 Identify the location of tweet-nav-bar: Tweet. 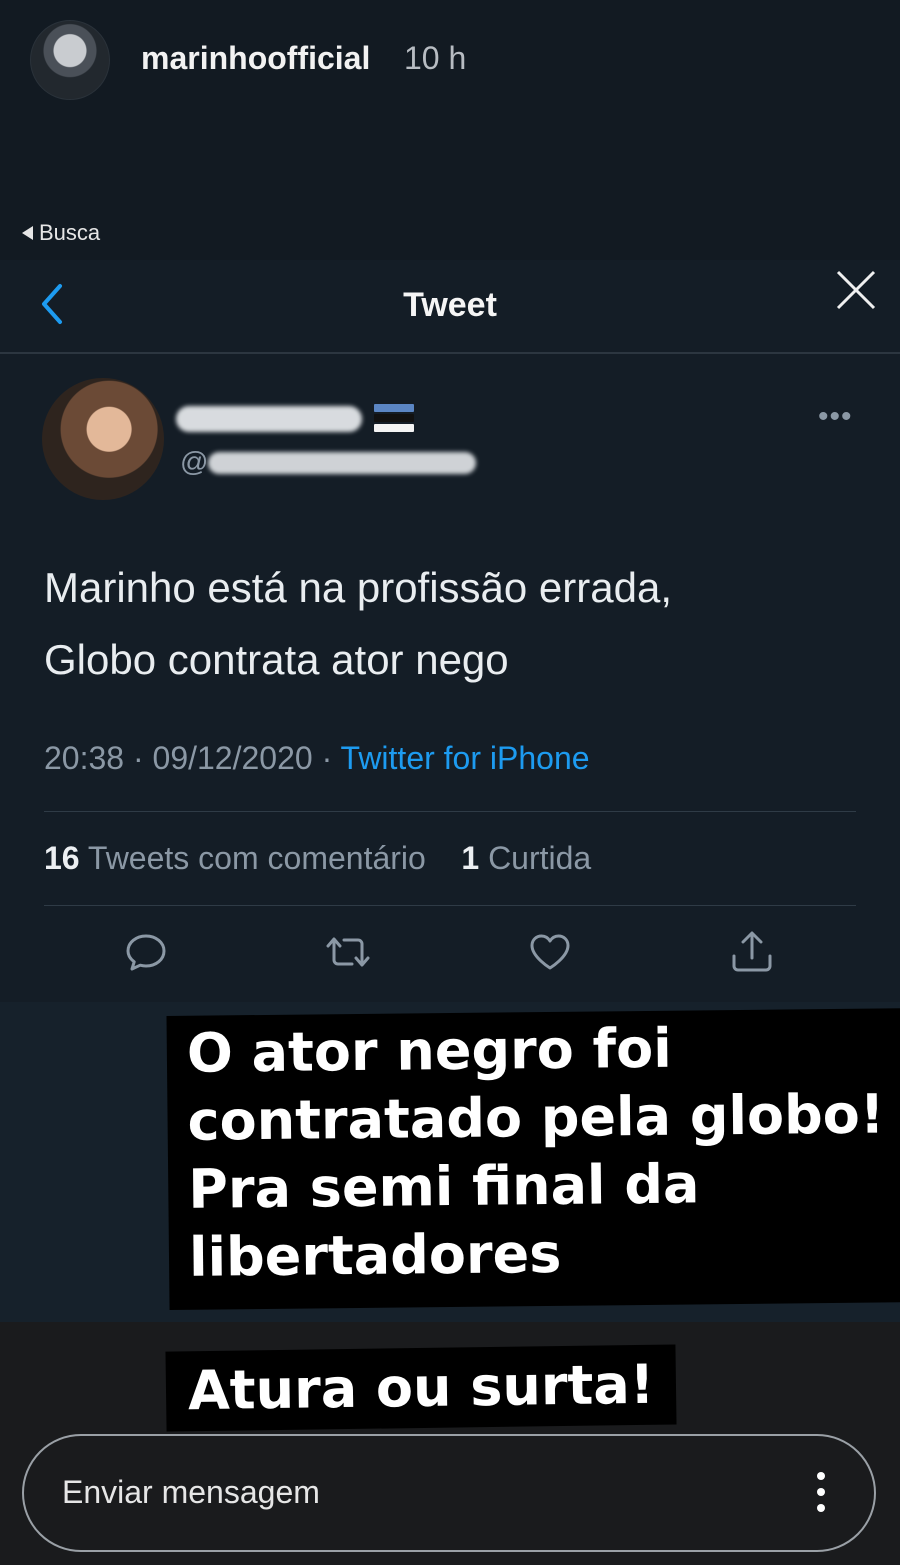
(450, 308).